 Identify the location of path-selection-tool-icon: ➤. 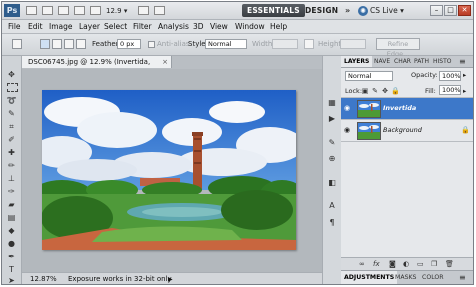
(11, 280).